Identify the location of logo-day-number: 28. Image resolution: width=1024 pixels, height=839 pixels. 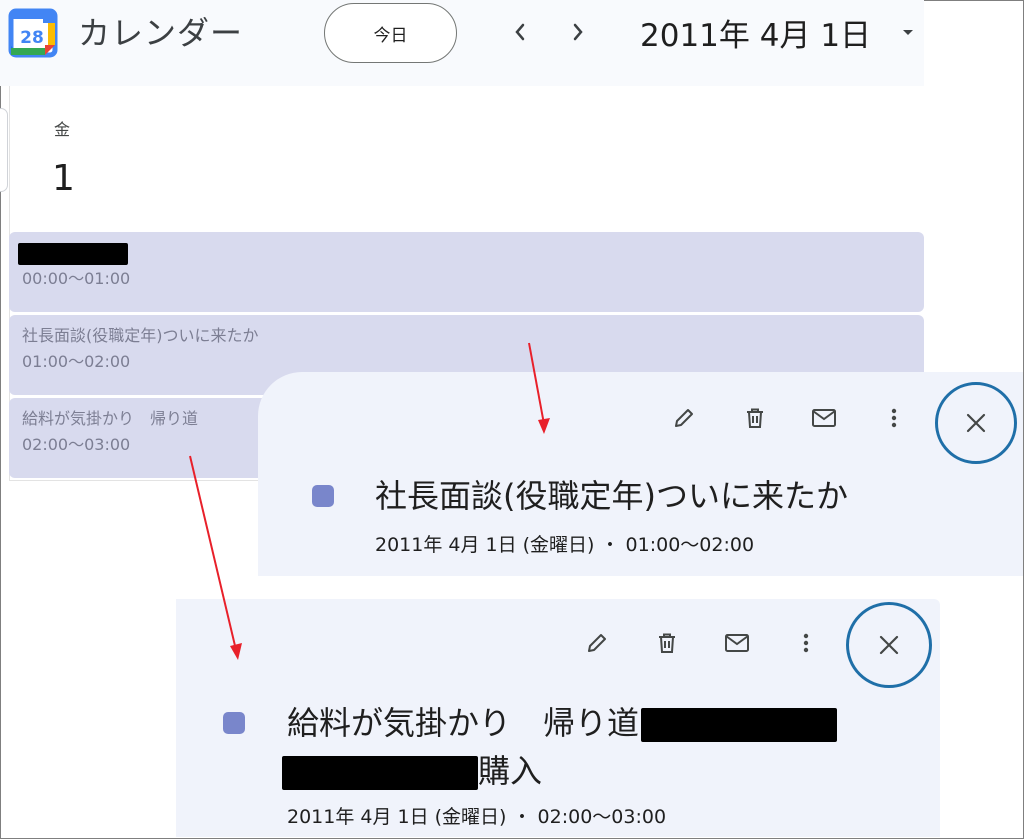
(32, 38).